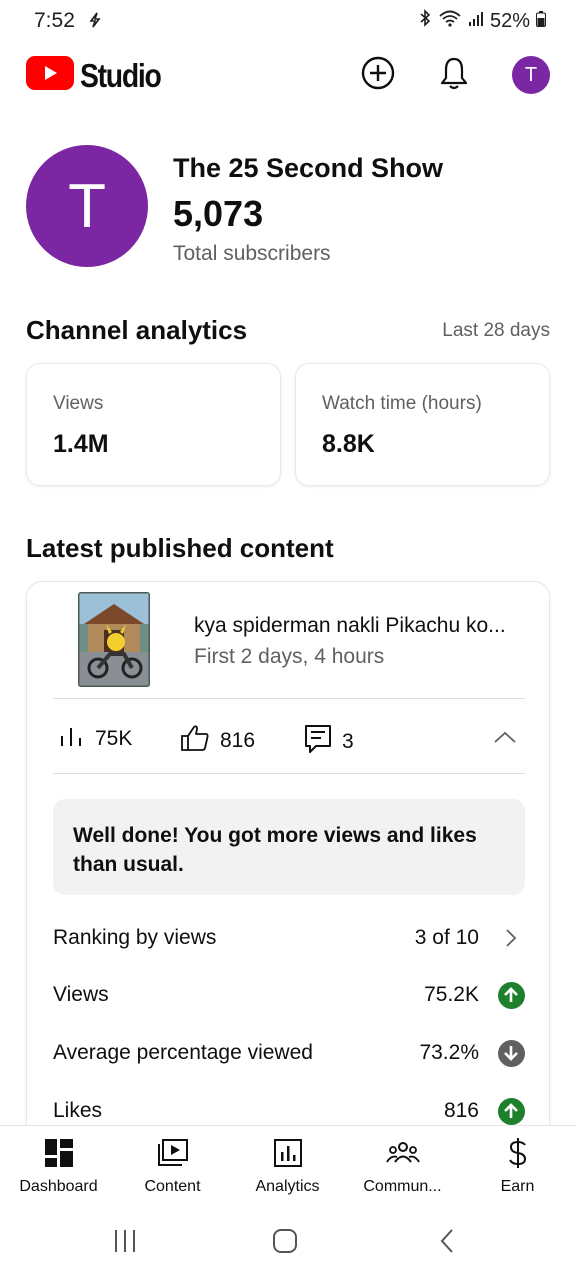  I want to click on lightning-icon, so click(95, 22).